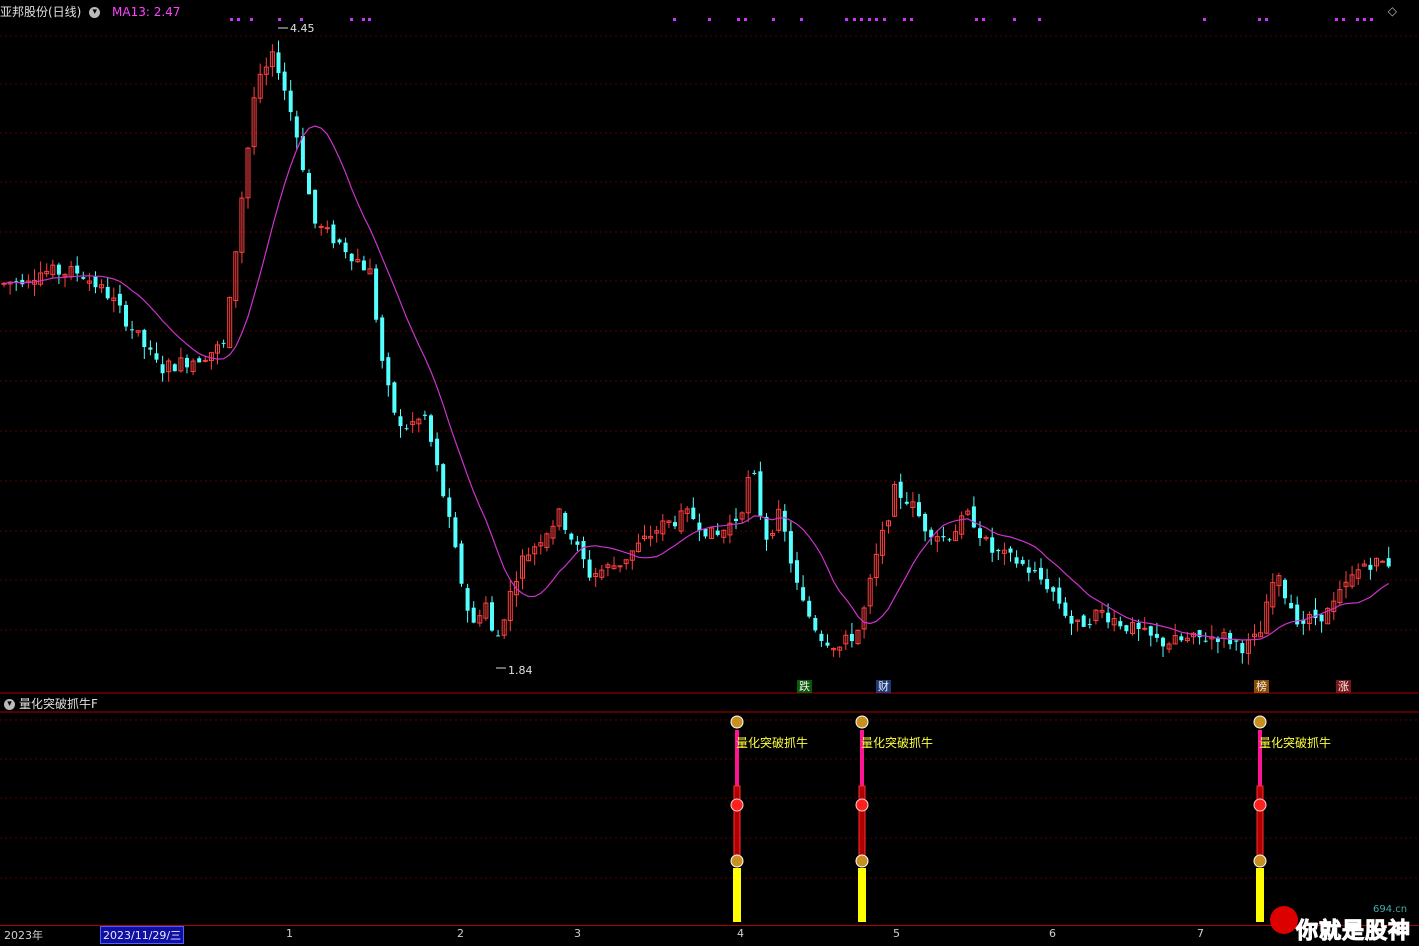 The image size is (1419, 946). Describe the element at coordinates (142, 935) in the screenshot. I see `selected-date-label: 2023/11/29/三` at that location.